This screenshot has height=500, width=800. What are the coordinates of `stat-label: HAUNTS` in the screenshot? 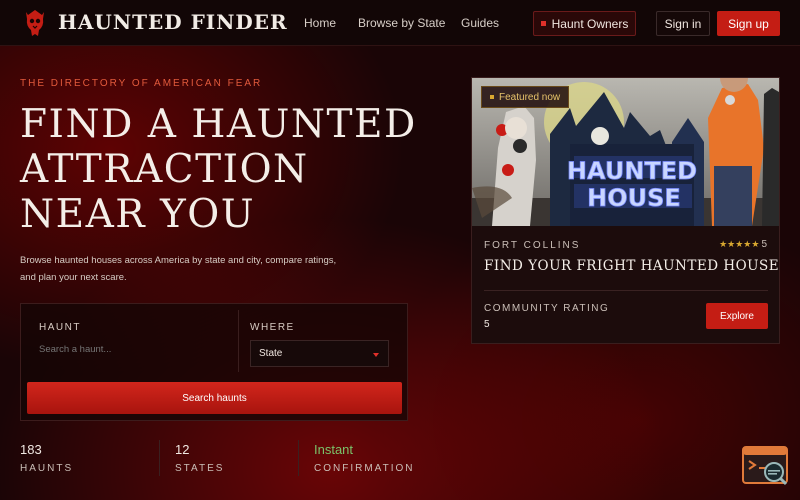 It's located at (47, 468).